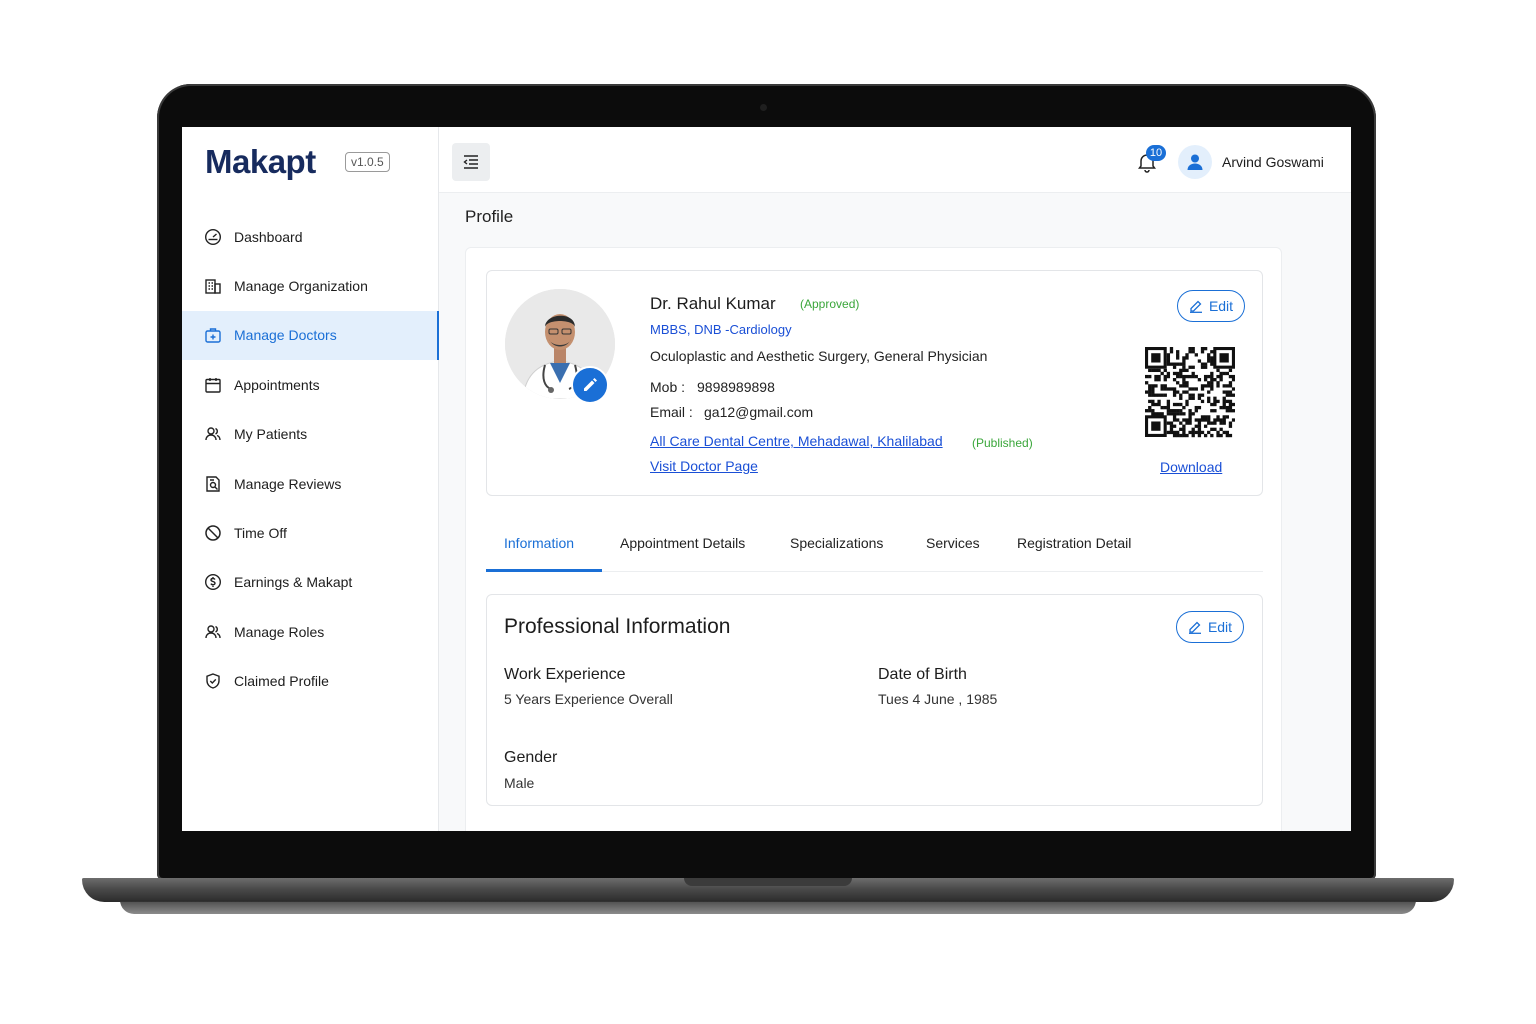 This screenshot has width=1536, height=1024. Describe the element at coordinates (367, 162) in the screenshot. I see `version-badge: v1.0.5` at that location.